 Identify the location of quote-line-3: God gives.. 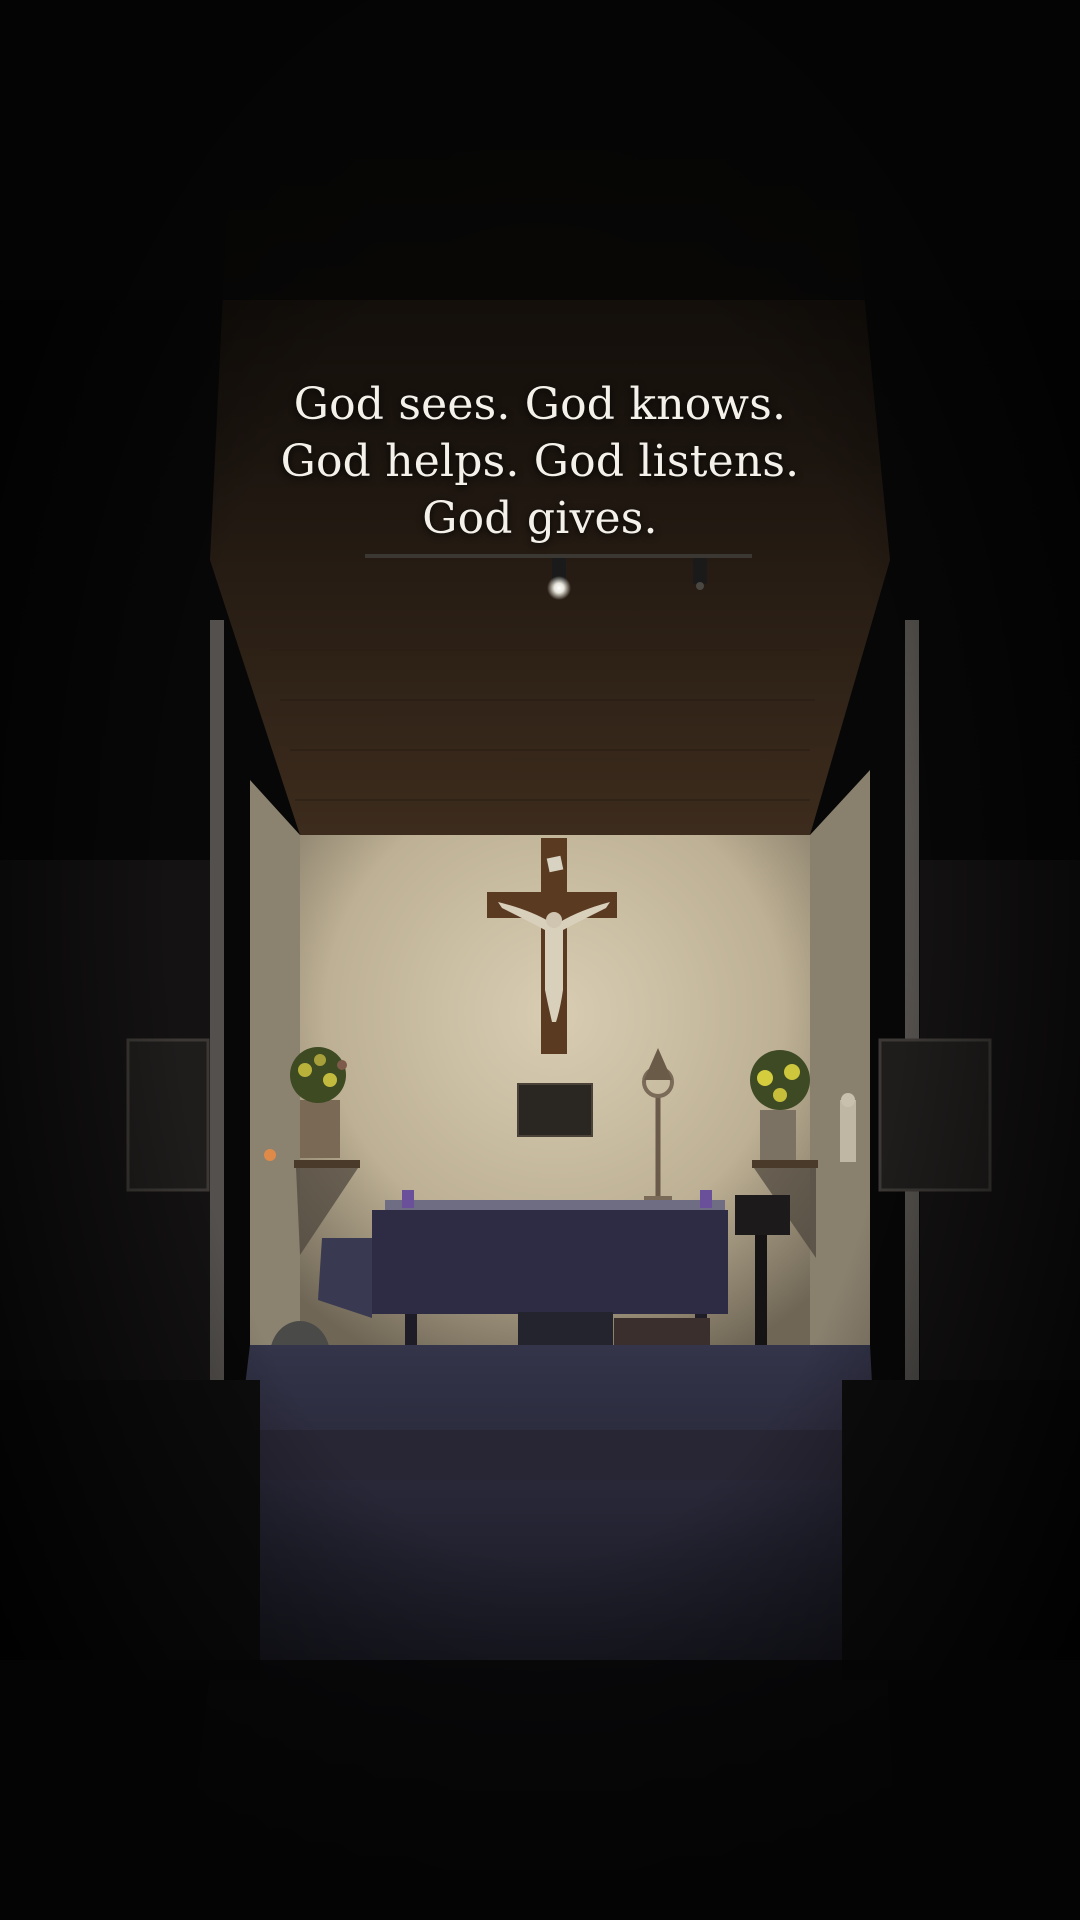
(540, 518).